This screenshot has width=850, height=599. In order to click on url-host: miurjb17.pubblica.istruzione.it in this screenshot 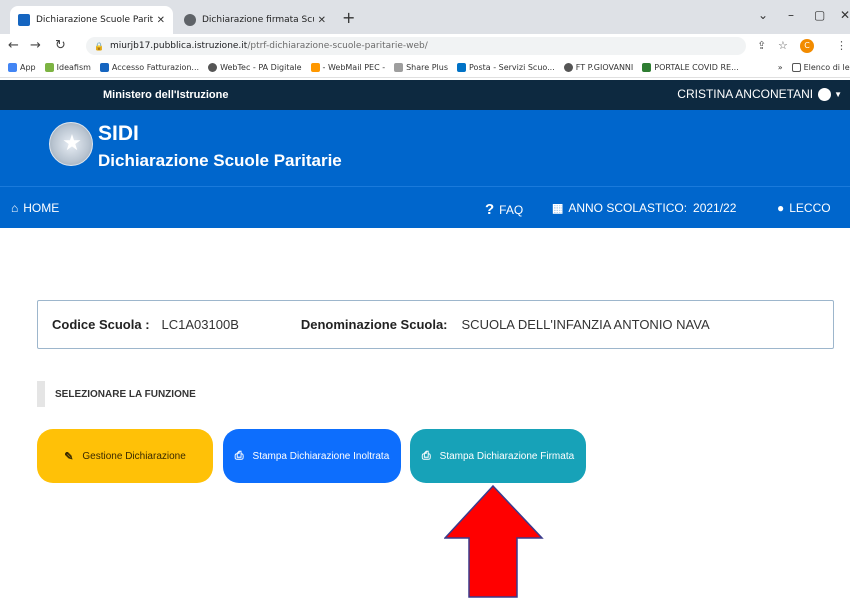, I will do `click(178, 46)`.